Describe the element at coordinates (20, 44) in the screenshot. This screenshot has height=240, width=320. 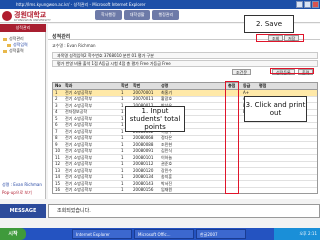
I see `sidebar-item-label: 성적입력` at that location.